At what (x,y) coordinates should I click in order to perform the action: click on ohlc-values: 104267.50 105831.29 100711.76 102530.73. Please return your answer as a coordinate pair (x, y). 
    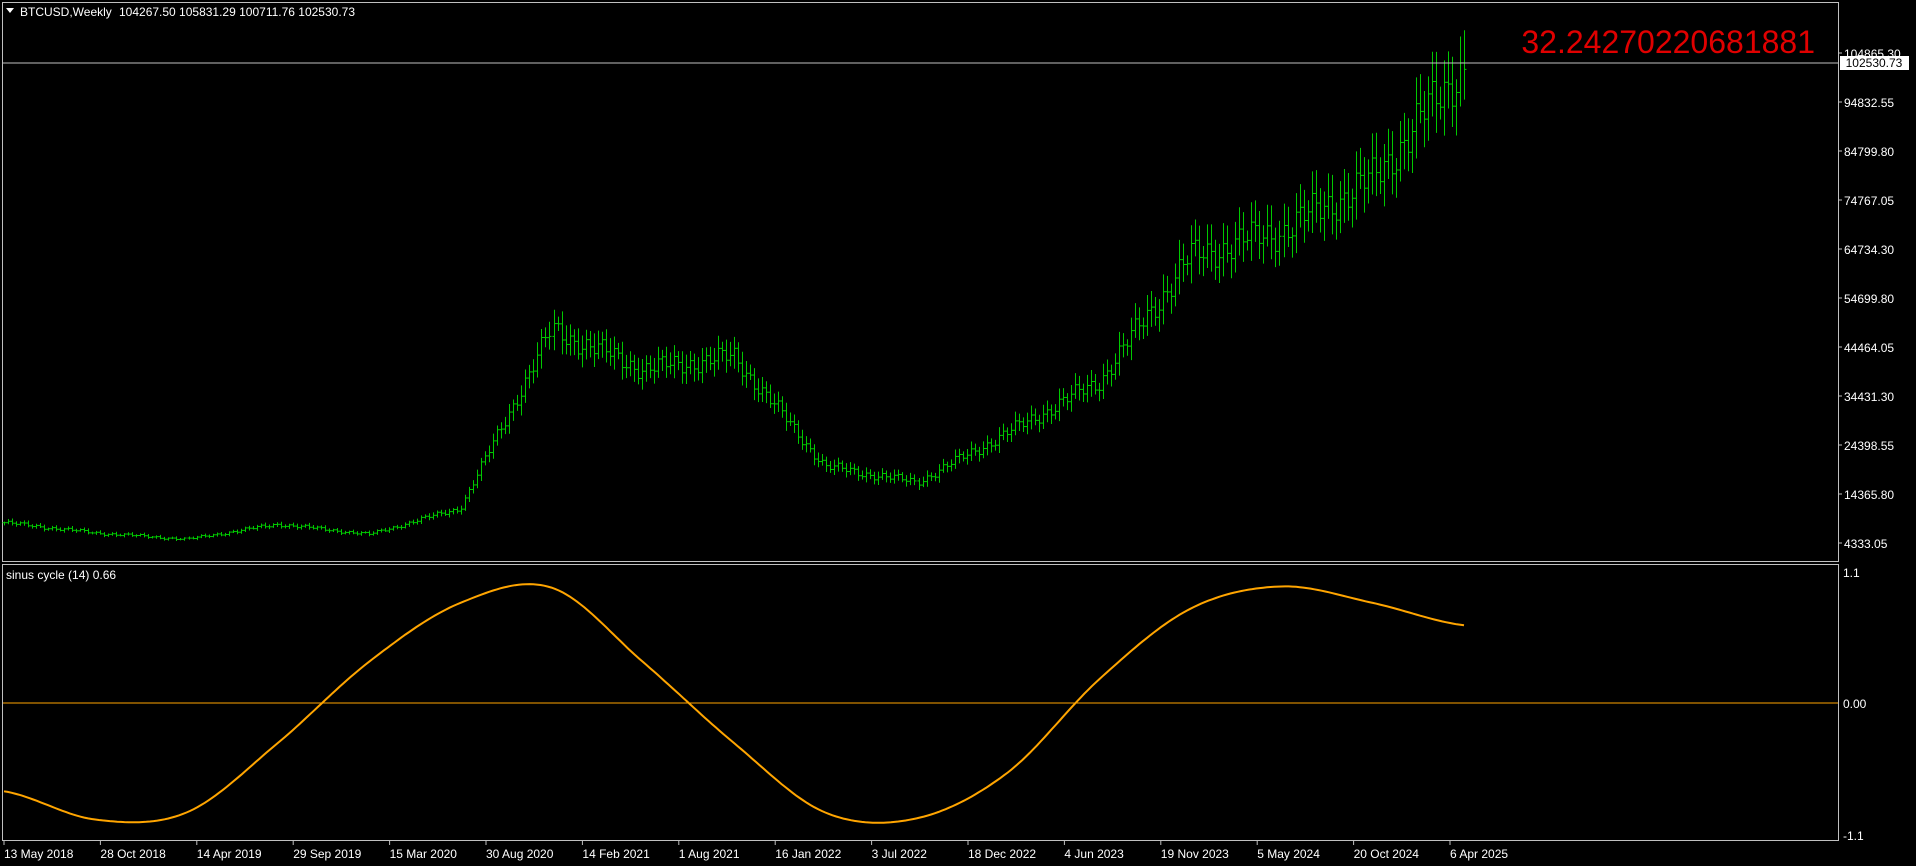
    Looking at the image, I should click on (237, 12).